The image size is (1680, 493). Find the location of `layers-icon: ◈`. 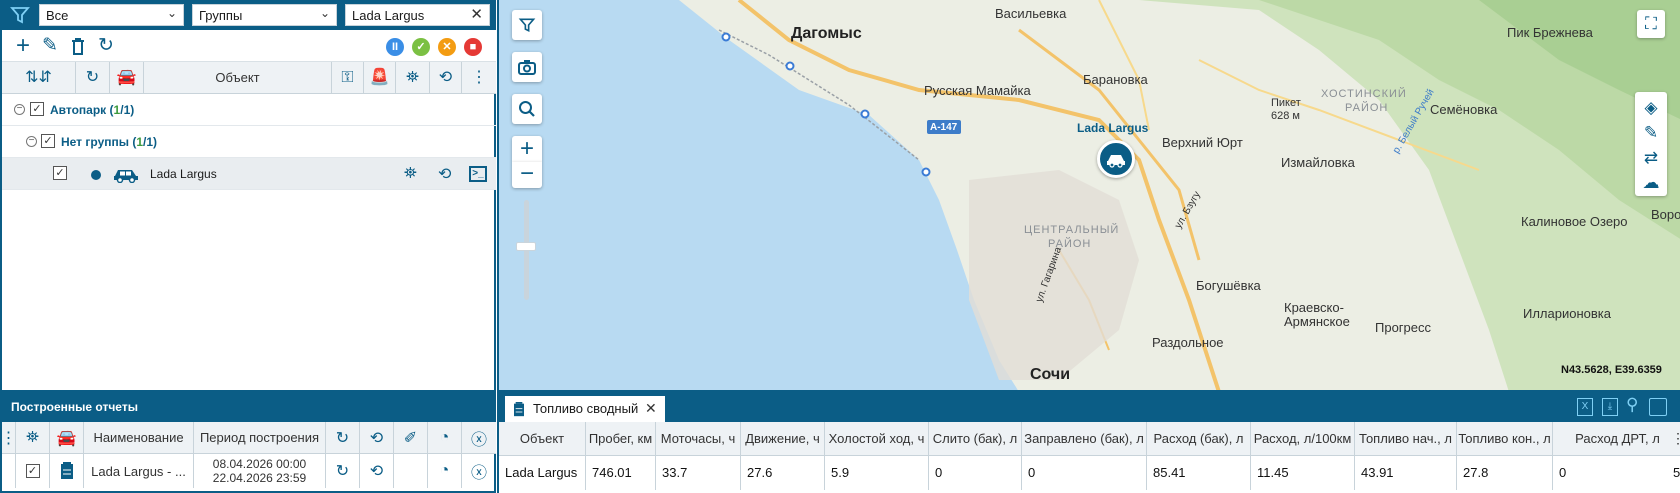

layers-icon: ◈ is located at coordinates (1651, 108).